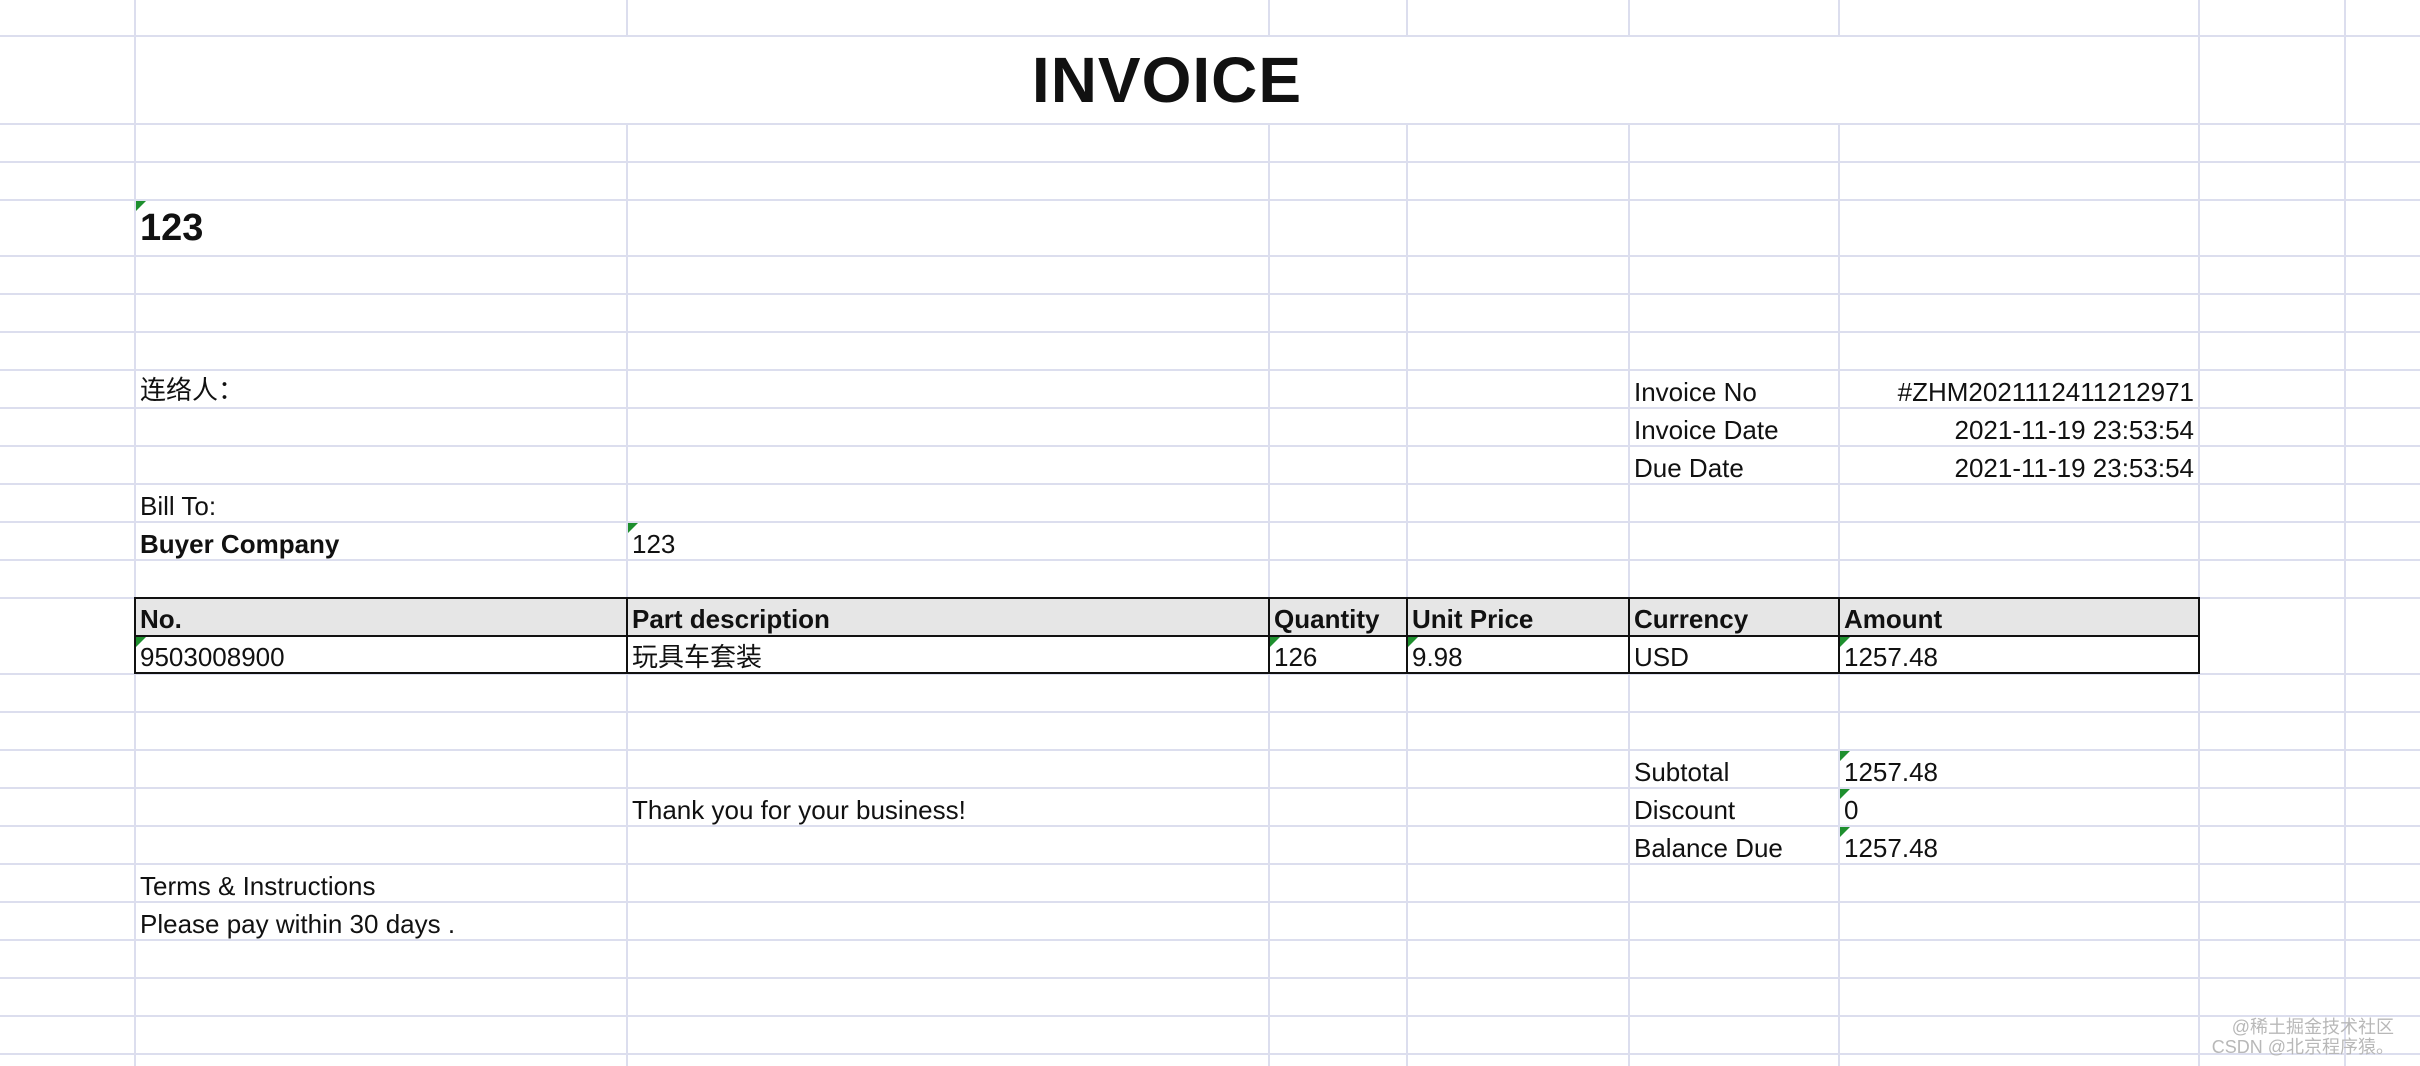  Describe the element at coordinates (1851, 810) in the screenshot. I see `discount-value: 0` at that location.